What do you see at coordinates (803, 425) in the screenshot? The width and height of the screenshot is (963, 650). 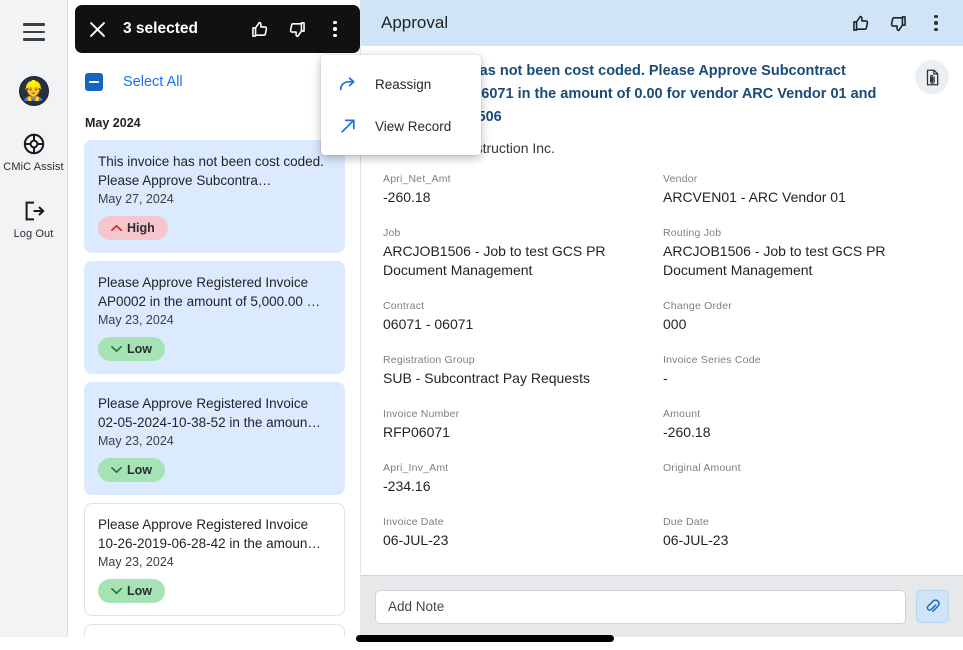 I see `field-amount: Amount -260.18` at bounding box center [803, 425].